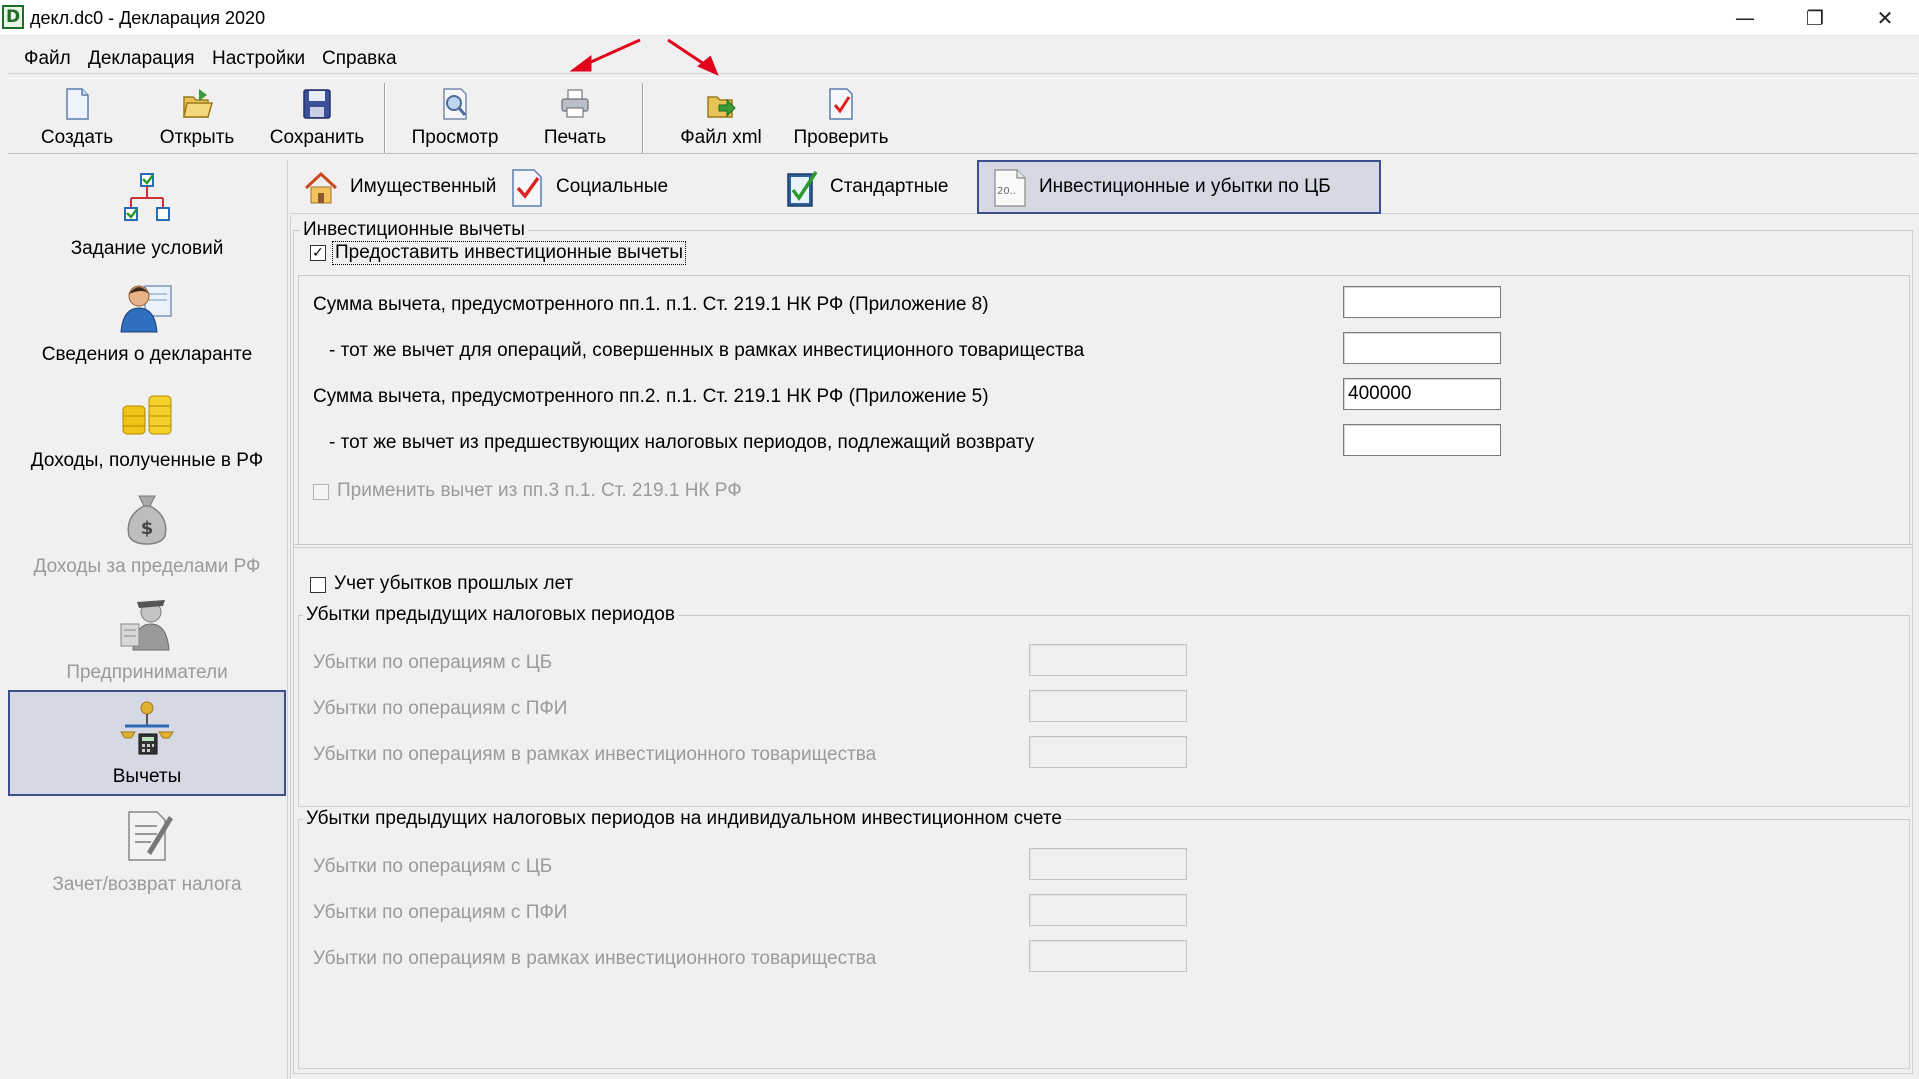  Describe the element at coordinates (612, 186) in the screenshot. I see `tab-social-label: Социальные` at that location.